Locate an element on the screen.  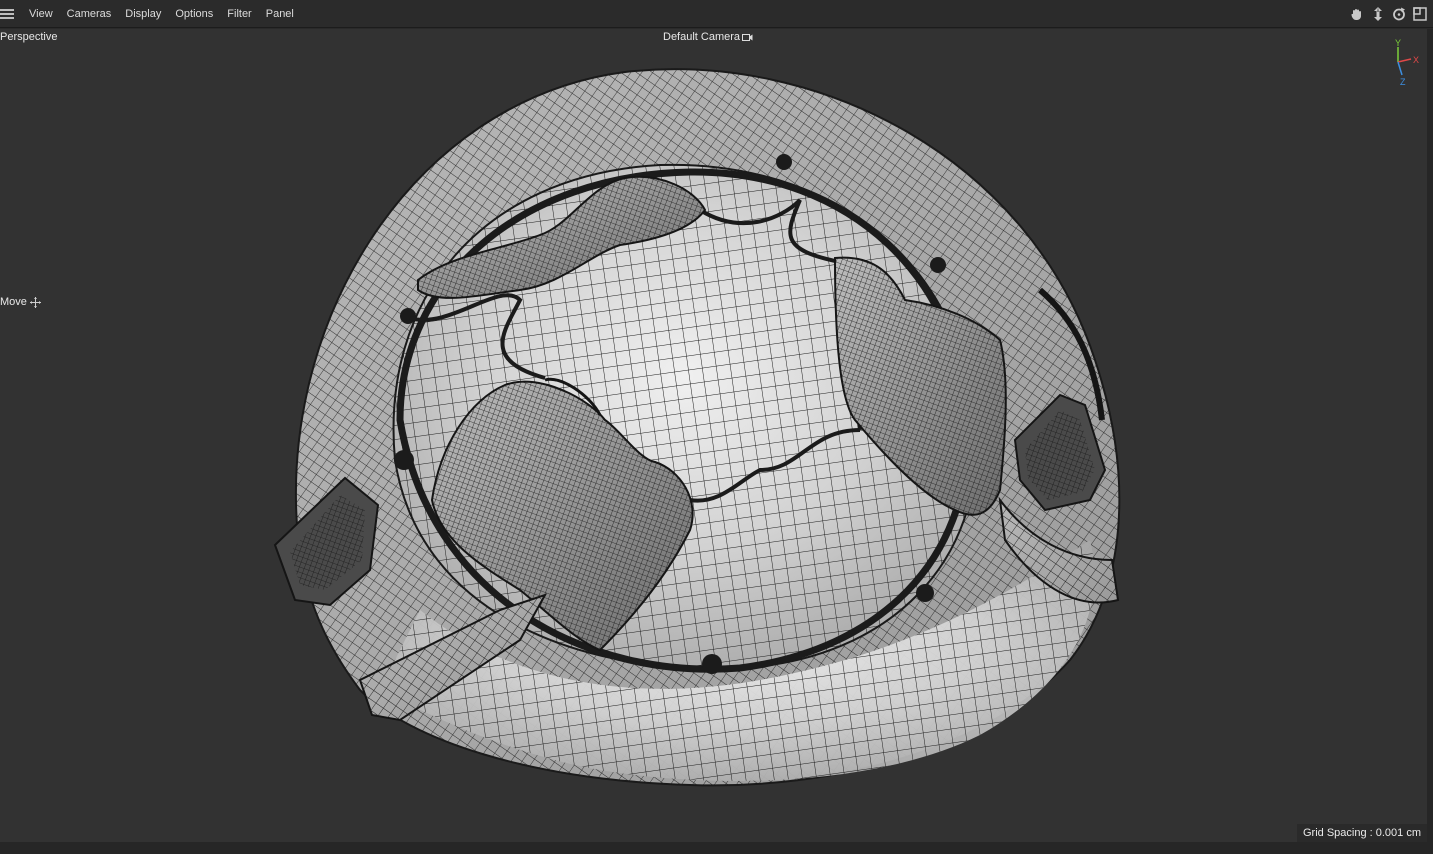
hand-pan-icon is located at coordinates (1356, 13).